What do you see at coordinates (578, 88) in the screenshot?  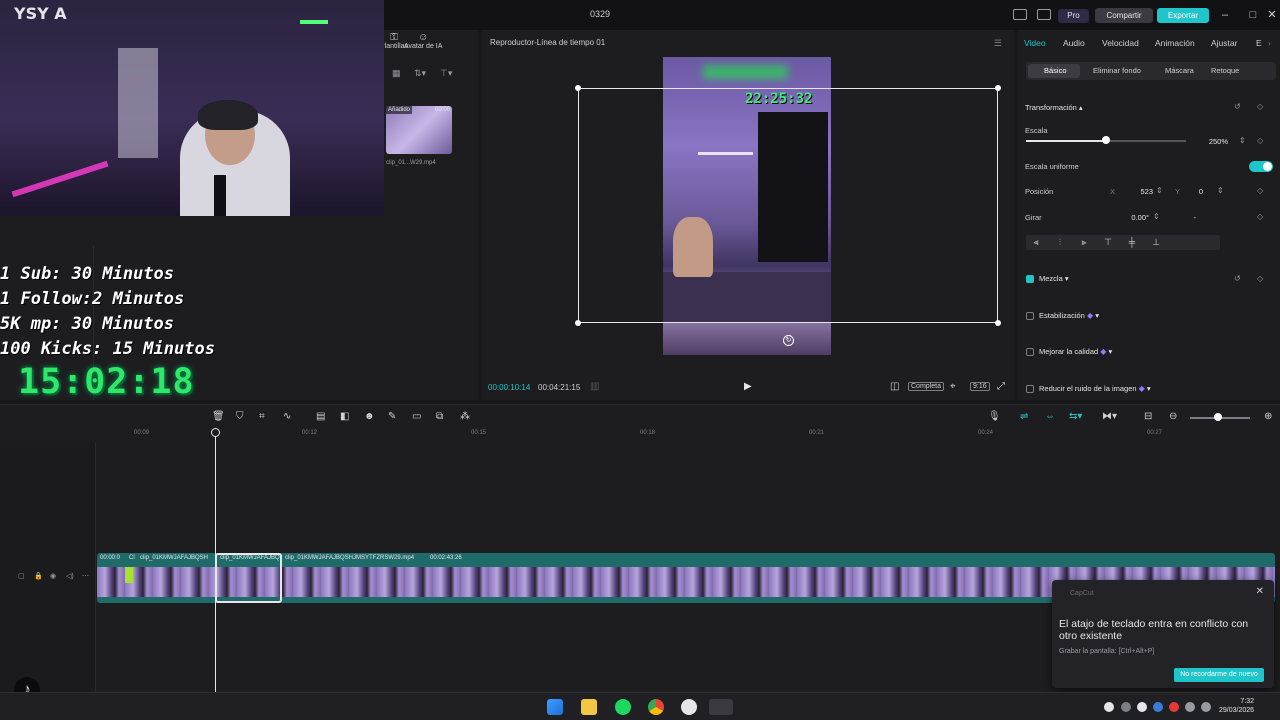 I see `resize-handle-tl` at bounding box center [578, 88].